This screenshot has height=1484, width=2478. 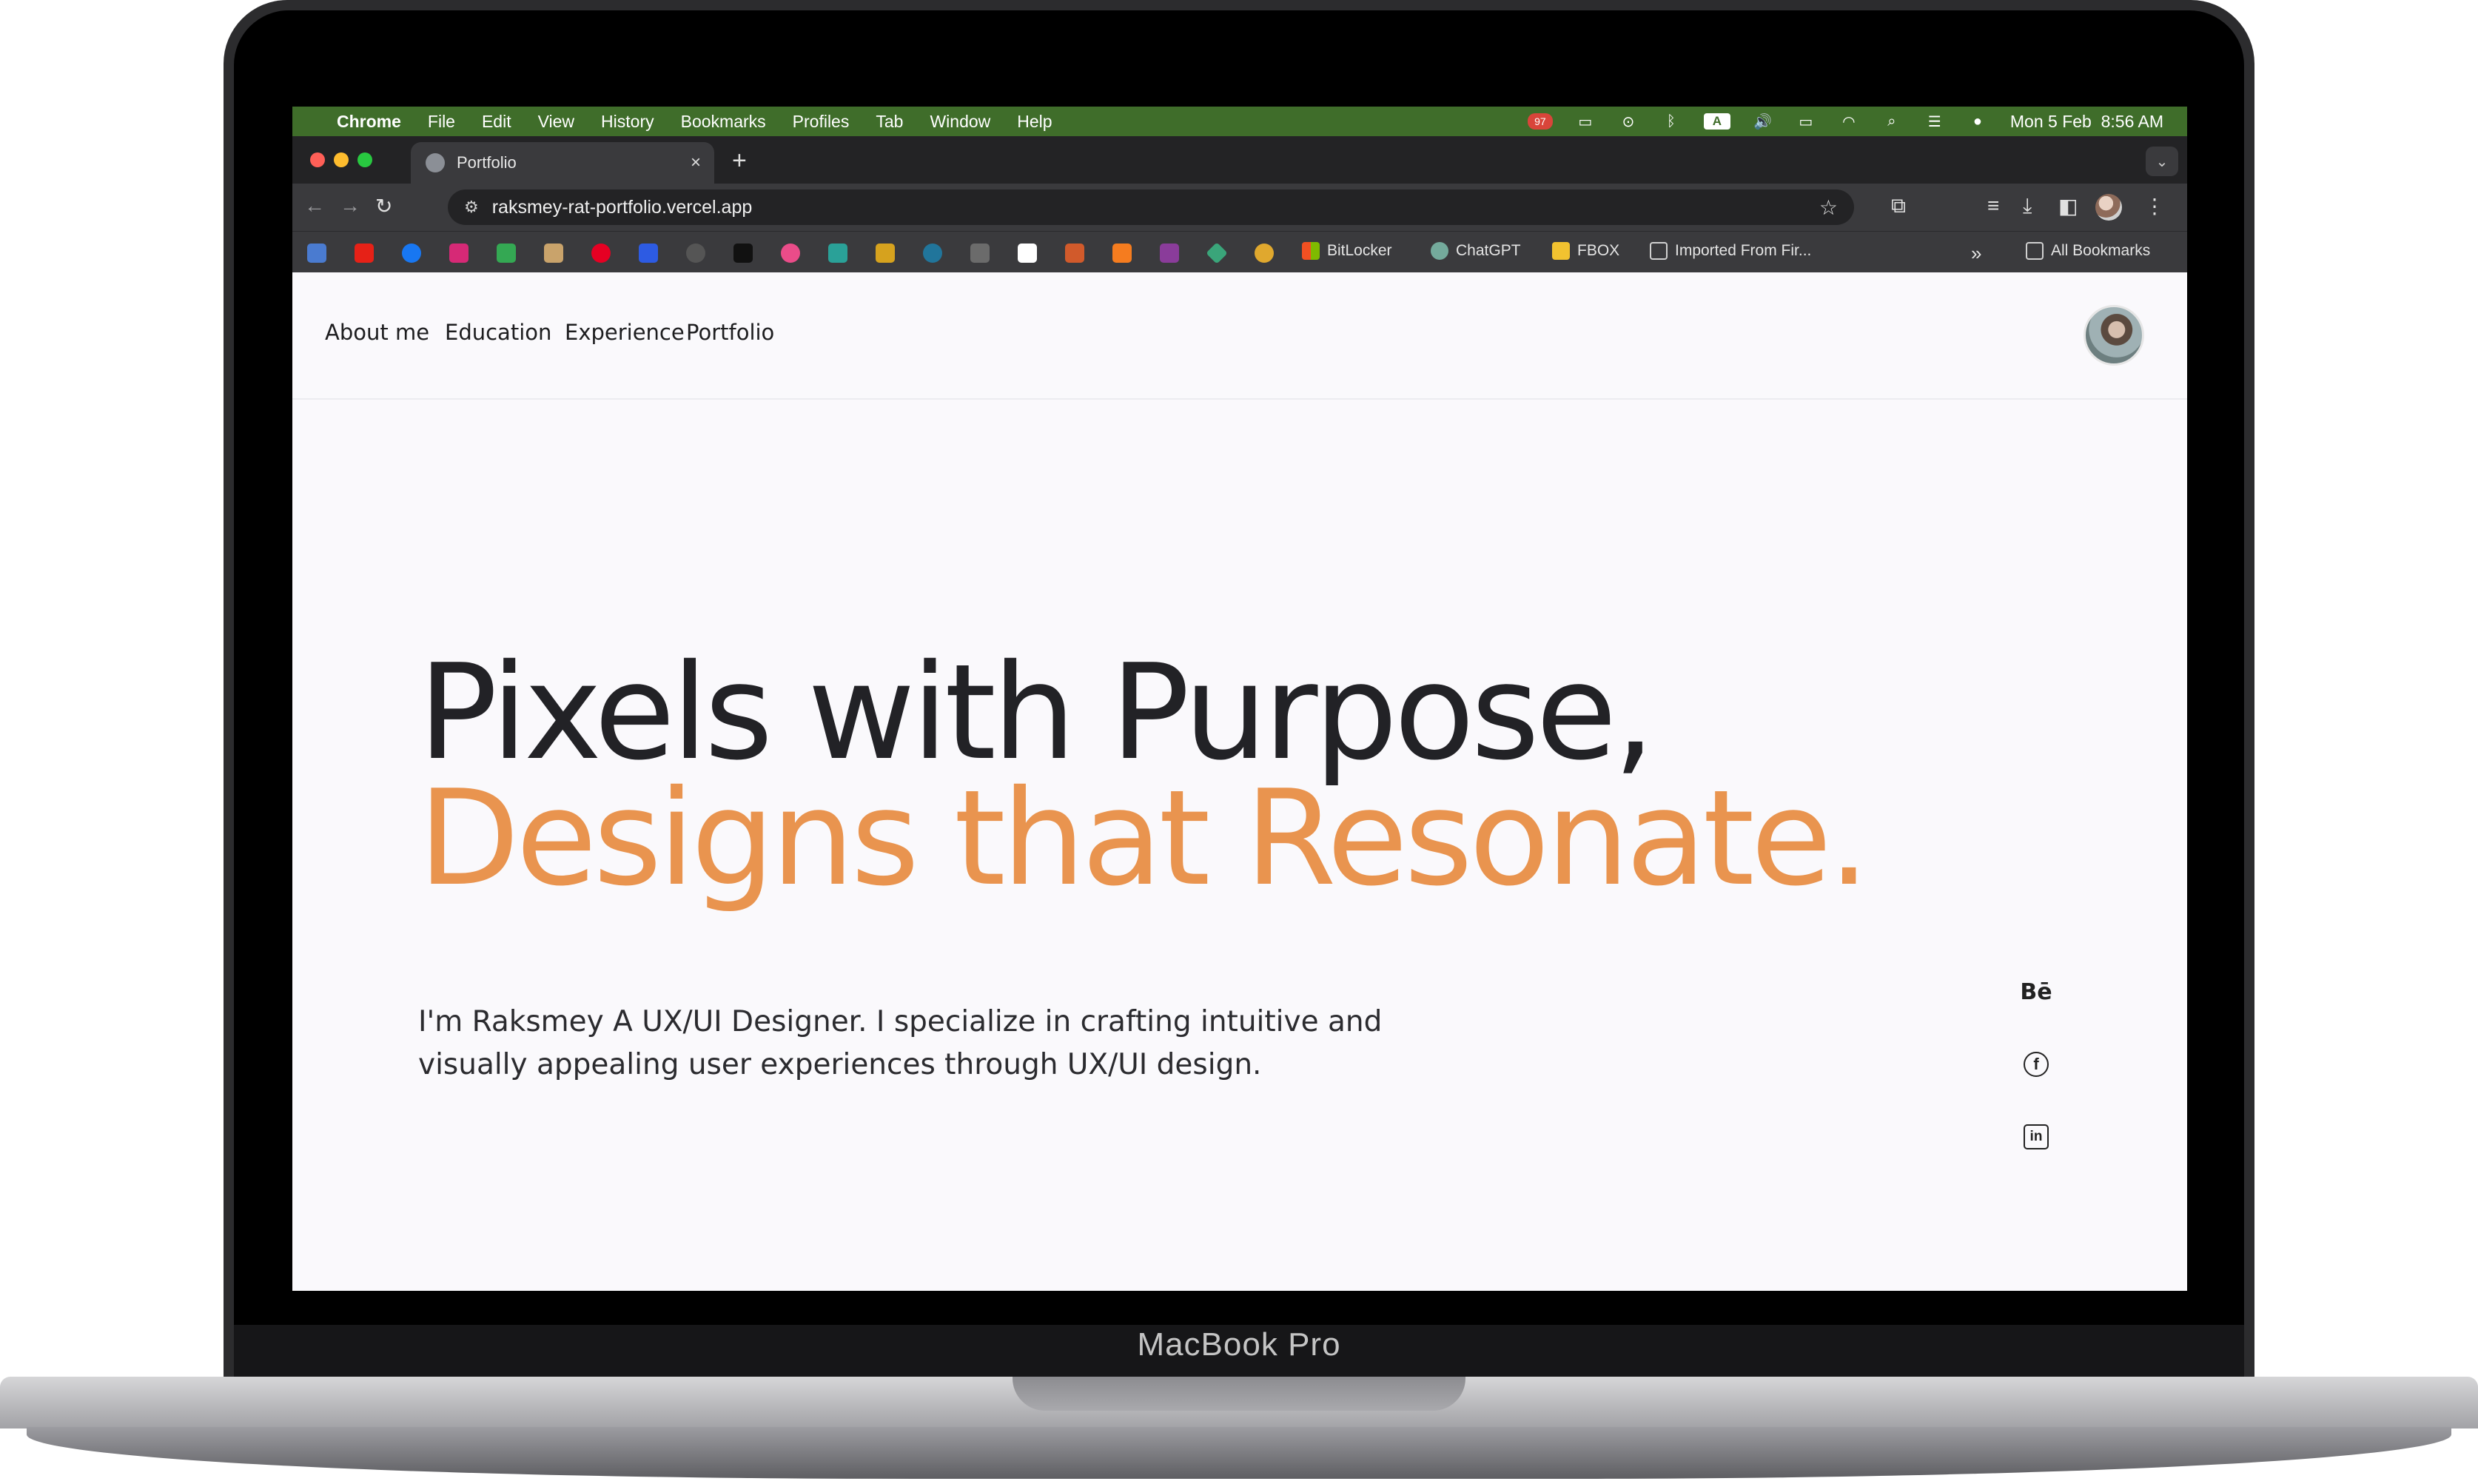 What do you see at coordinates (1239, 1344) in the screenshot?
I see `device-label: MacBook Pro` at bounding box center [1239, 1344].